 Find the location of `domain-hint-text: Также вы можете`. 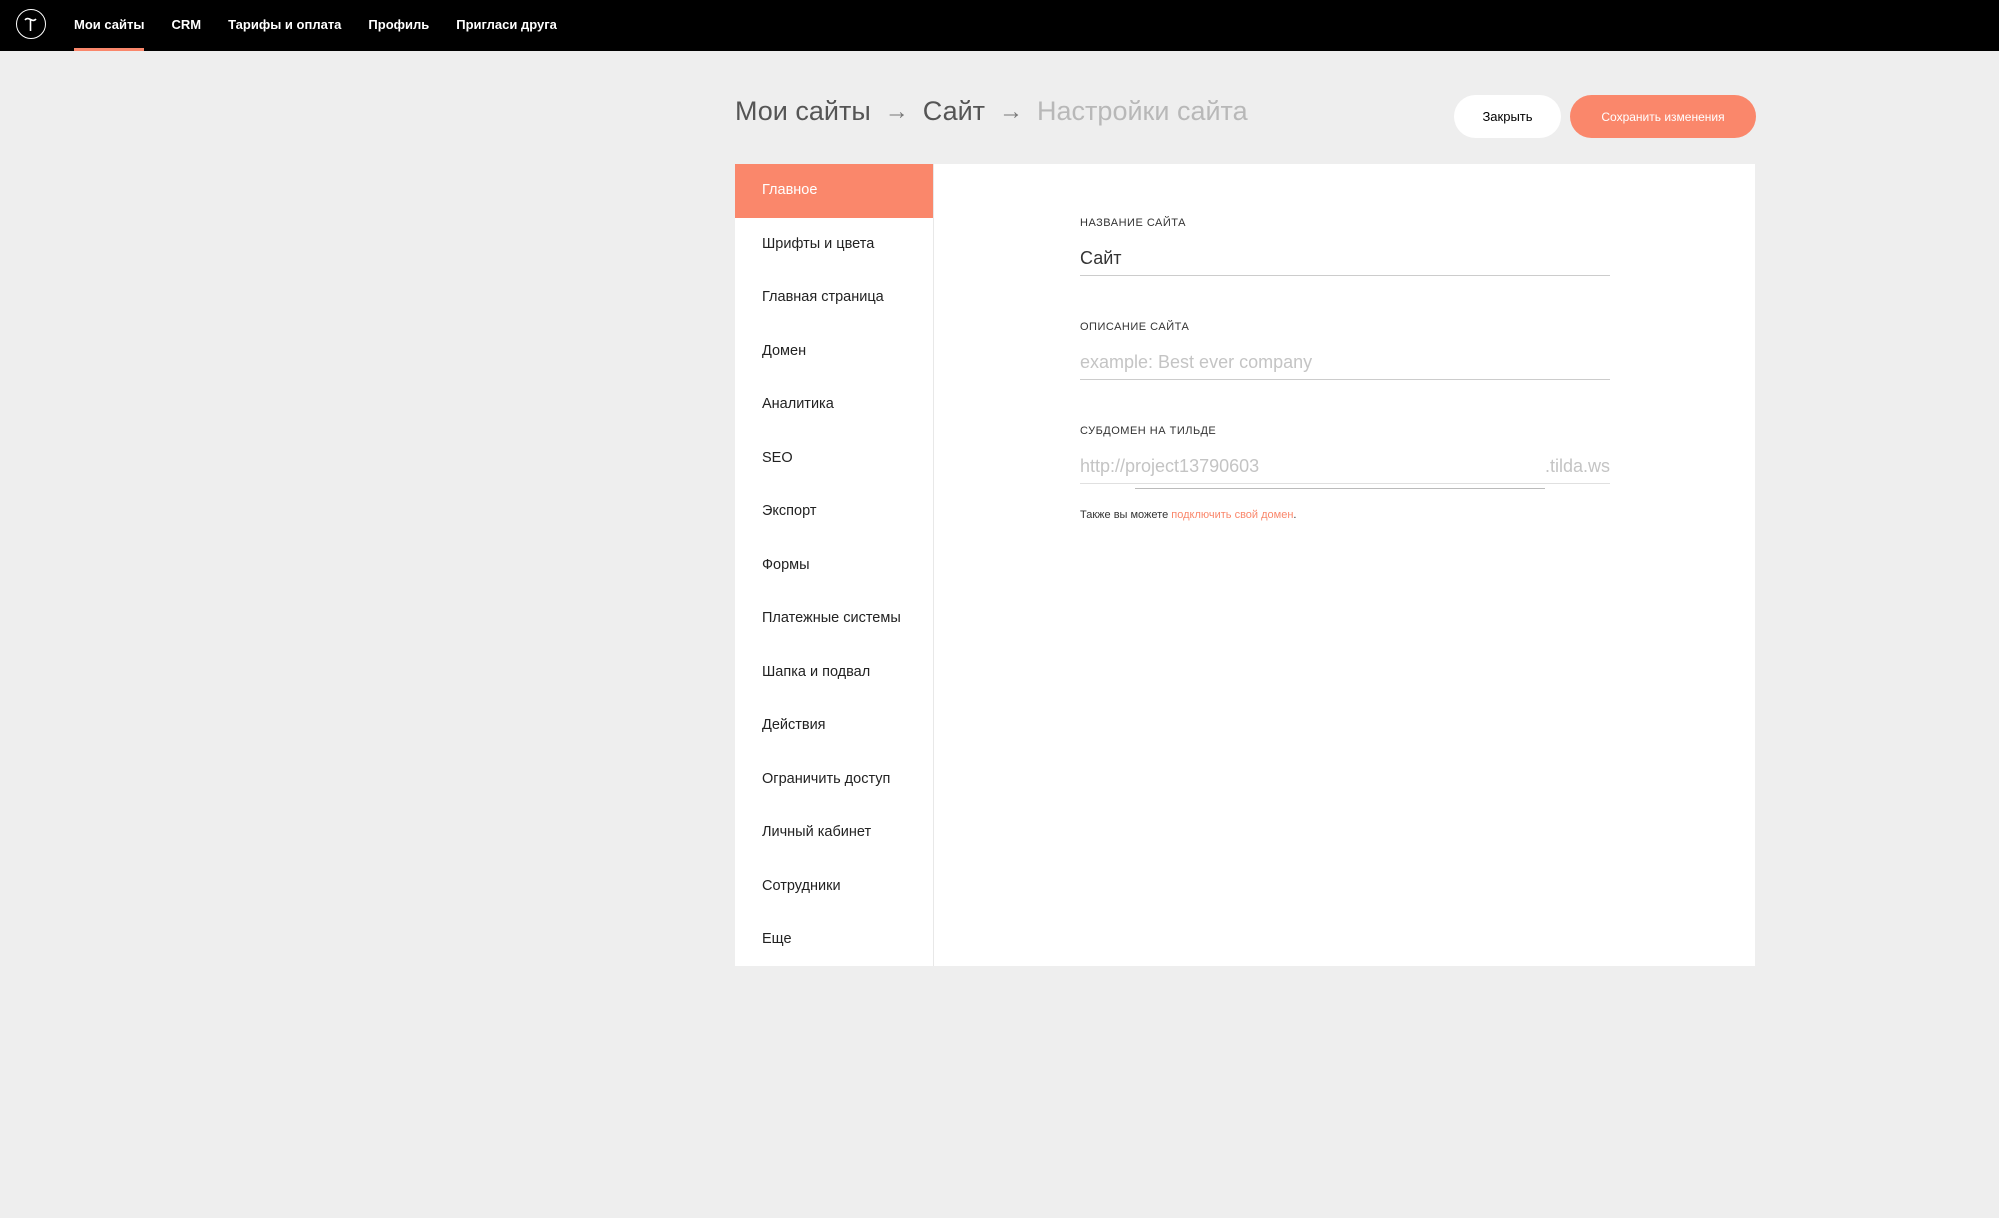

domain-hint-text: Также вы можете is located at coordinates (1124, 515).